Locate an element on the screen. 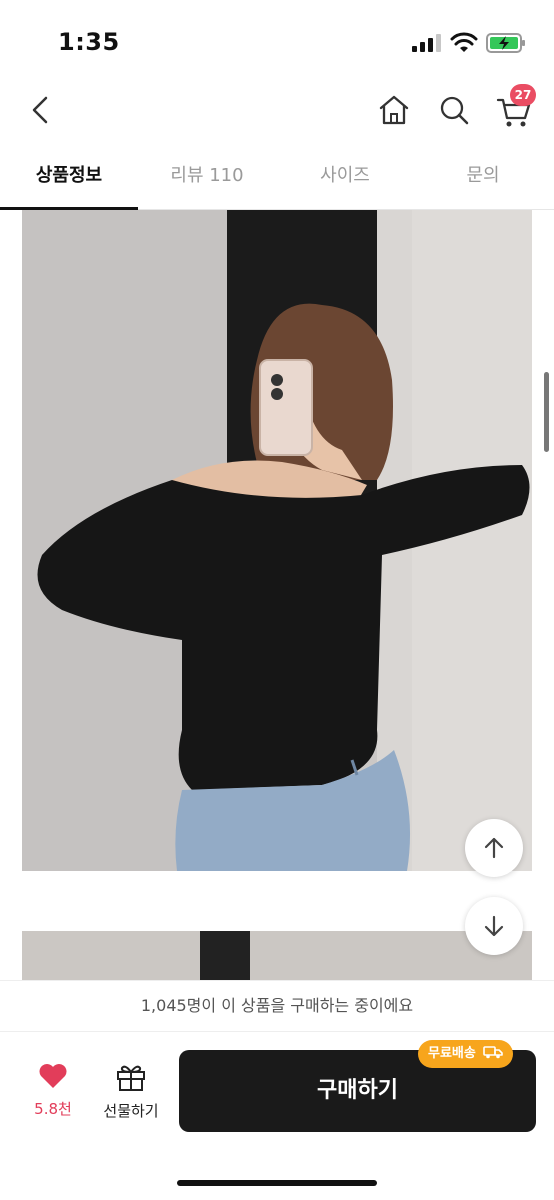 The width and height of the screenshot is (554, 1200). scroll-up-button is located at coordinates (494, 848).